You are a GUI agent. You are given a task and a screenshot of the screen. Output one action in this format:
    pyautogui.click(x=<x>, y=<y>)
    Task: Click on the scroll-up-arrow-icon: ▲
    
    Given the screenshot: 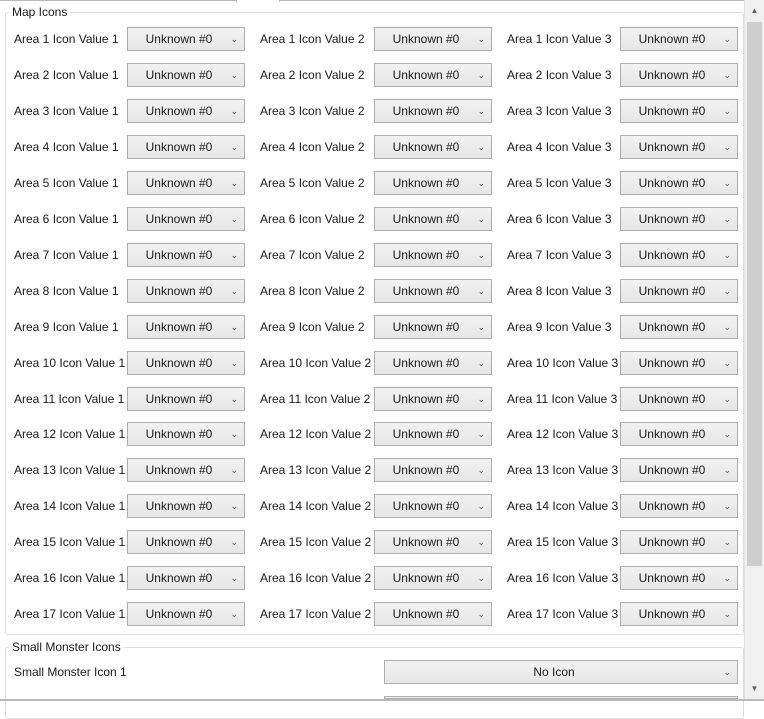 What is the action you would take?
    pyautogui.click(x=754, y=10)
    